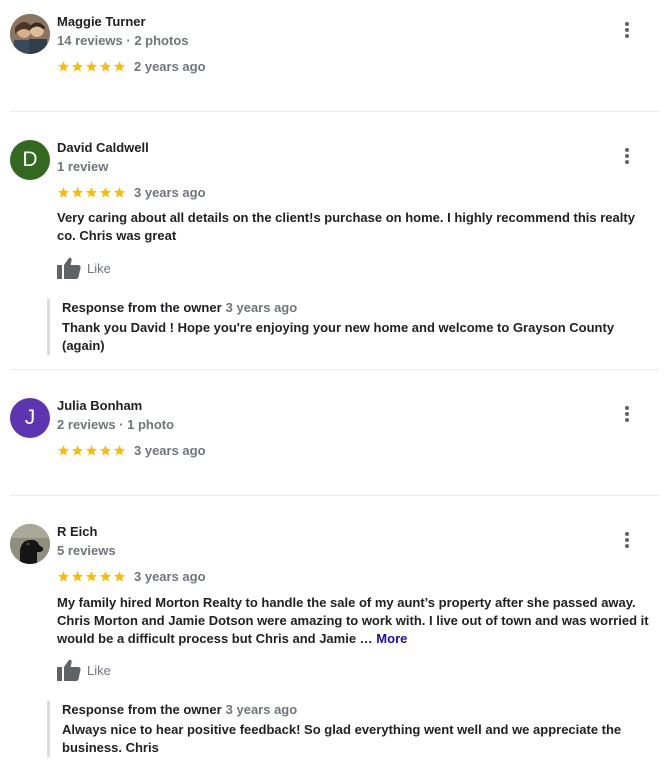 This screenshot has width=671, height=771. What do you see at coordinates (170, 66) in the screenshot?
I see `review-date: 2 years ago` at bounding box center [170, 66].